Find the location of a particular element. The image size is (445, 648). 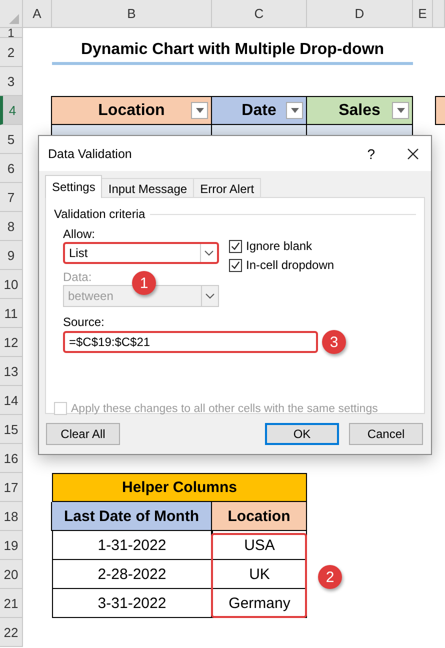

column-header: B is located at coordinates (132, 14).